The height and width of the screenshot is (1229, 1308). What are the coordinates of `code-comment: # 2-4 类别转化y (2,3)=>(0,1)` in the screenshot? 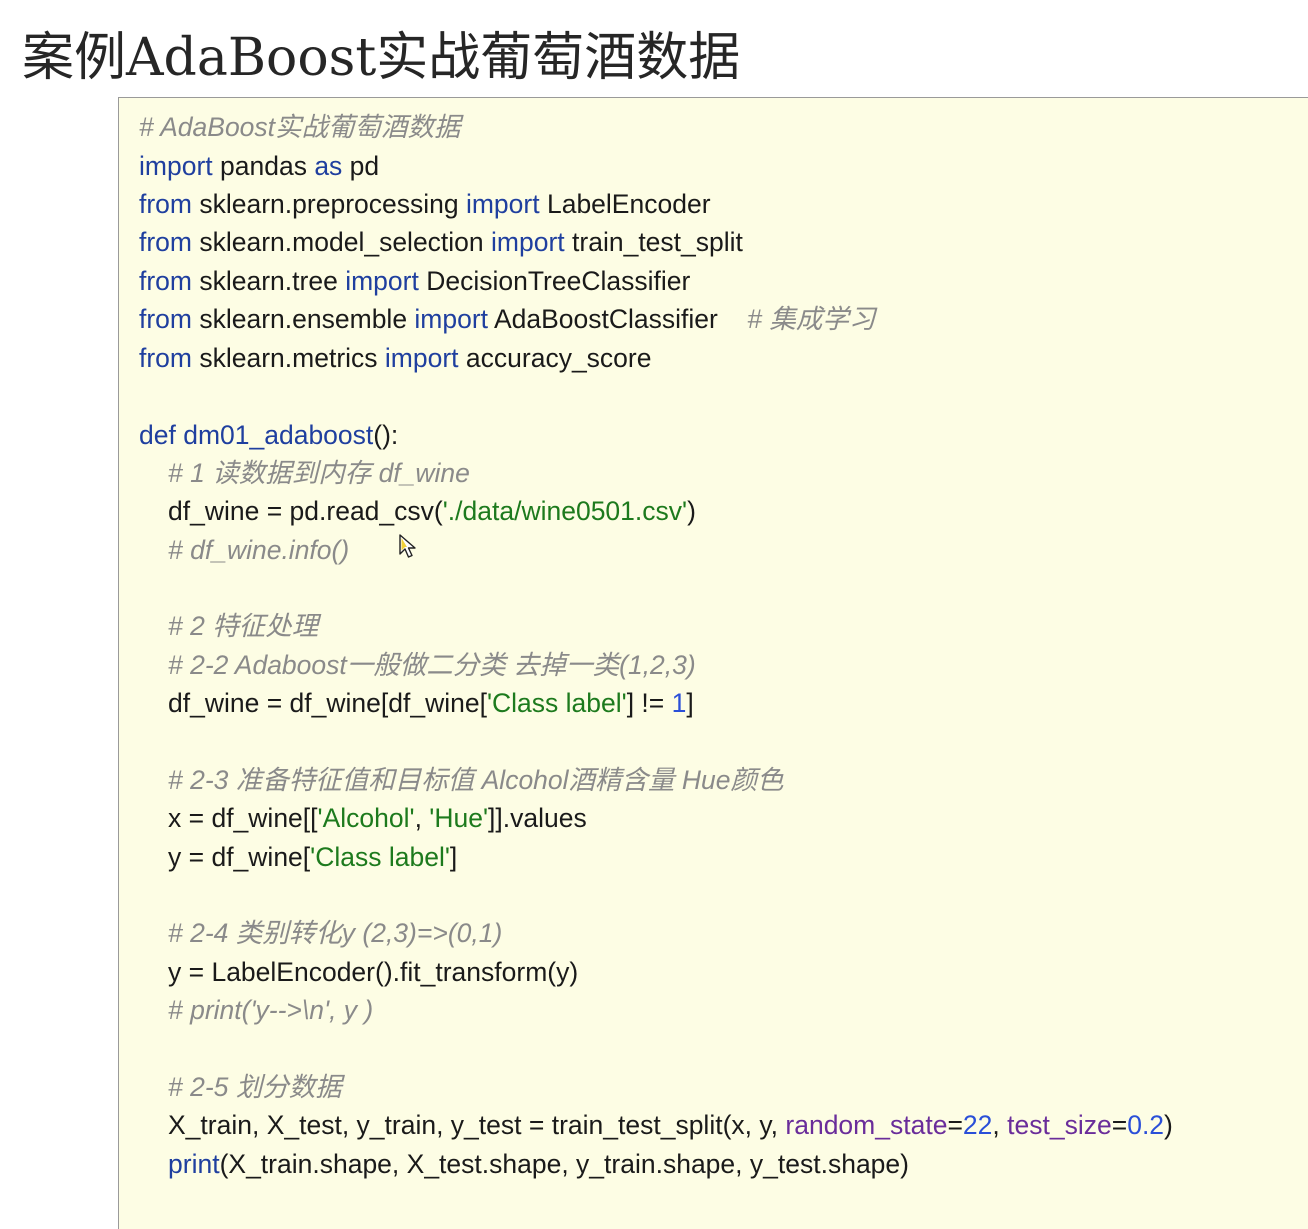 It's located at (335, 933).